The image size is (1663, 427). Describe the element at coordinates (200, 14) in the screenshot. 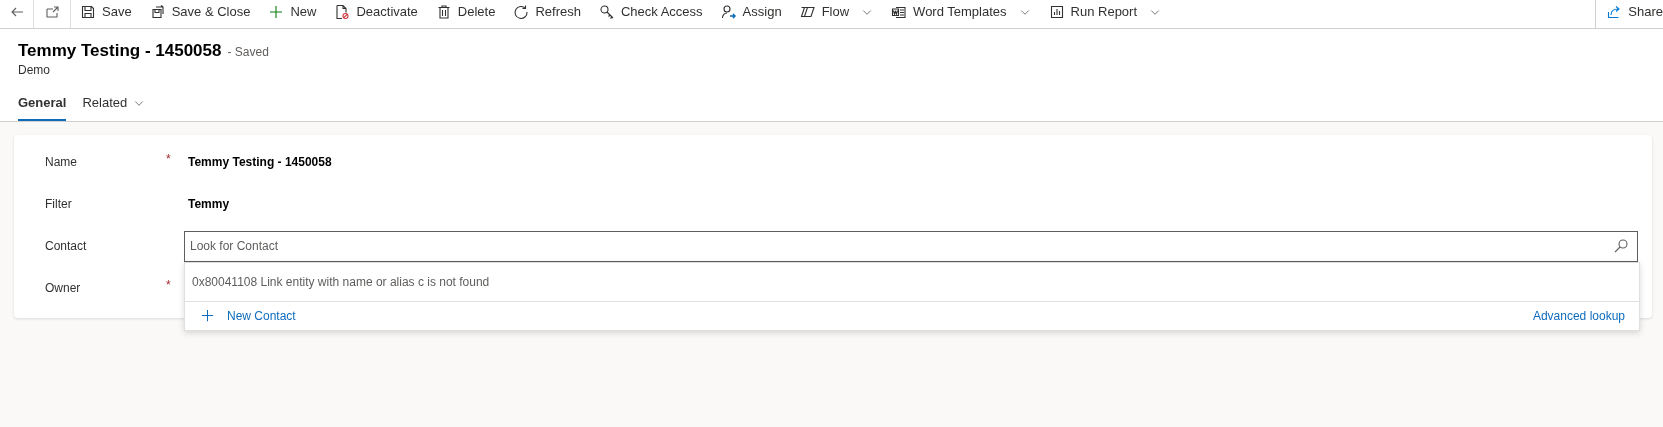

I see `command-button: Save & Close` at that location.